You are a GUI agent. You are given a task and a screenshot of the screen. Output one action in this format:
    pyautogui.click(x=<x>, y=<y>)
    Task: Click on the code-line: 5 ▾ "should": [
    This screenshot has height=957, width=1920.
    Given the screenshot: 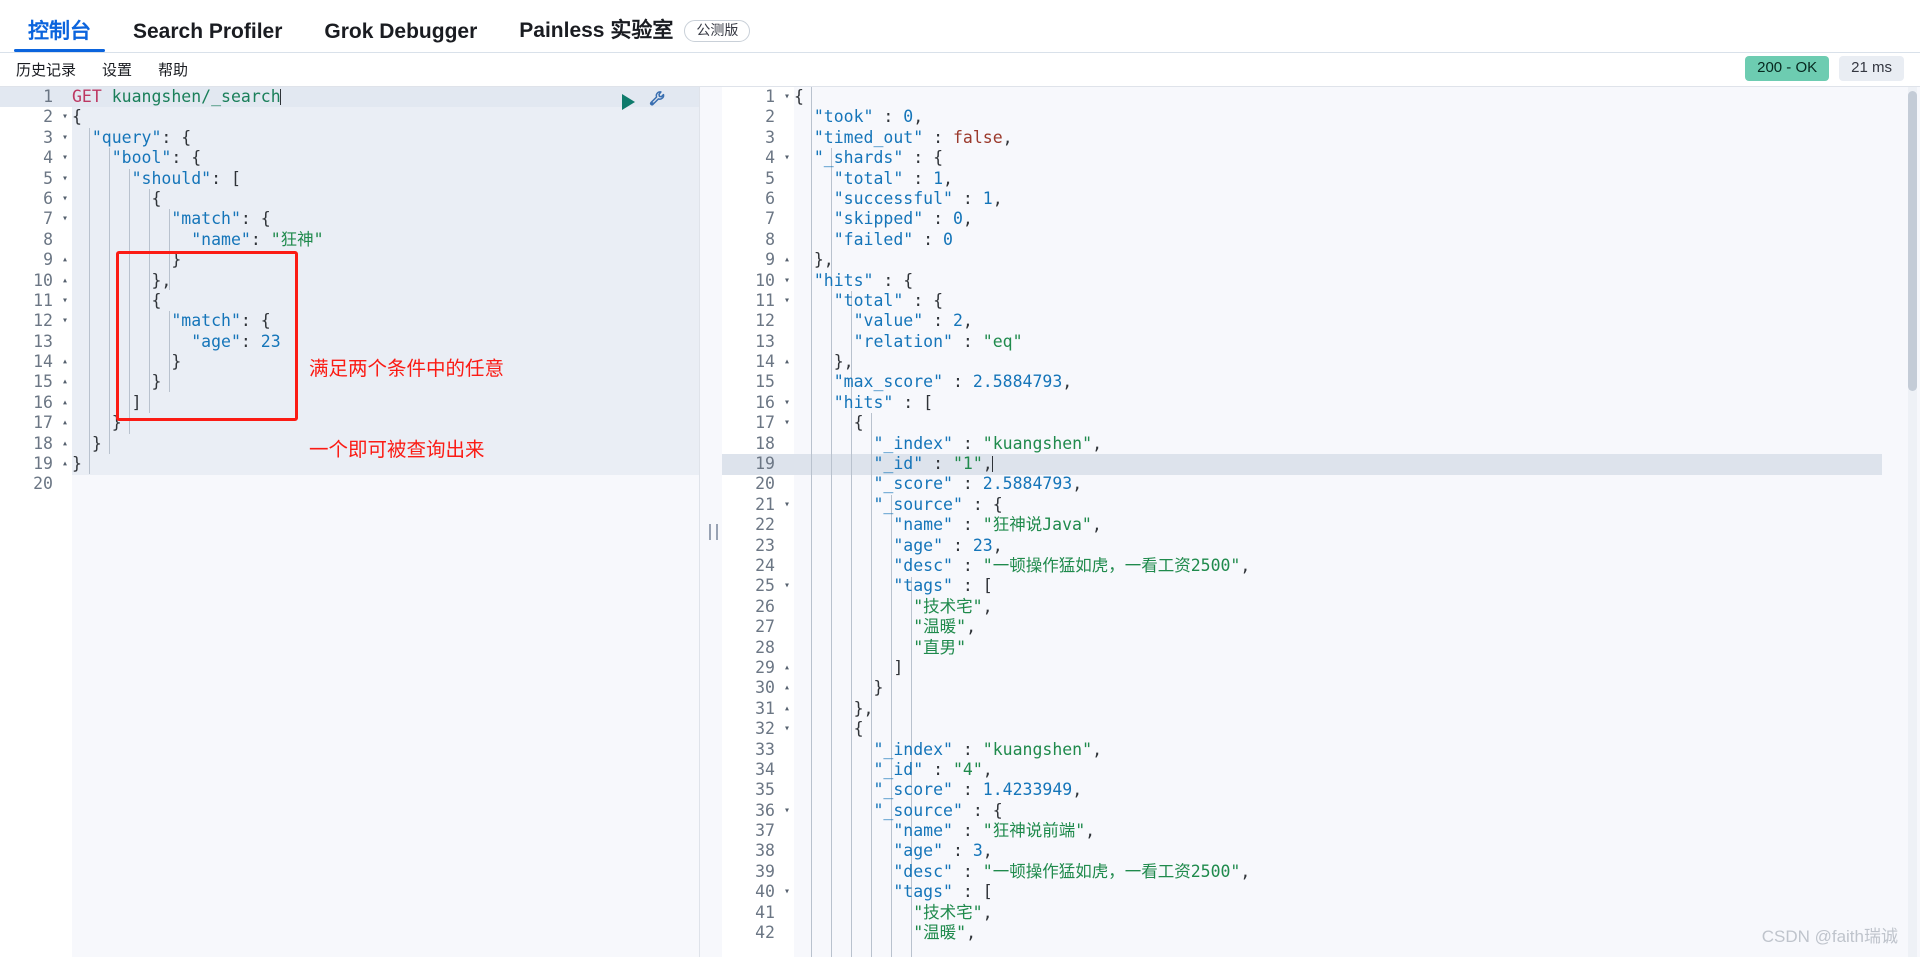 What is the action you would take?
    pyautogui.click(x=350, y=179)
    